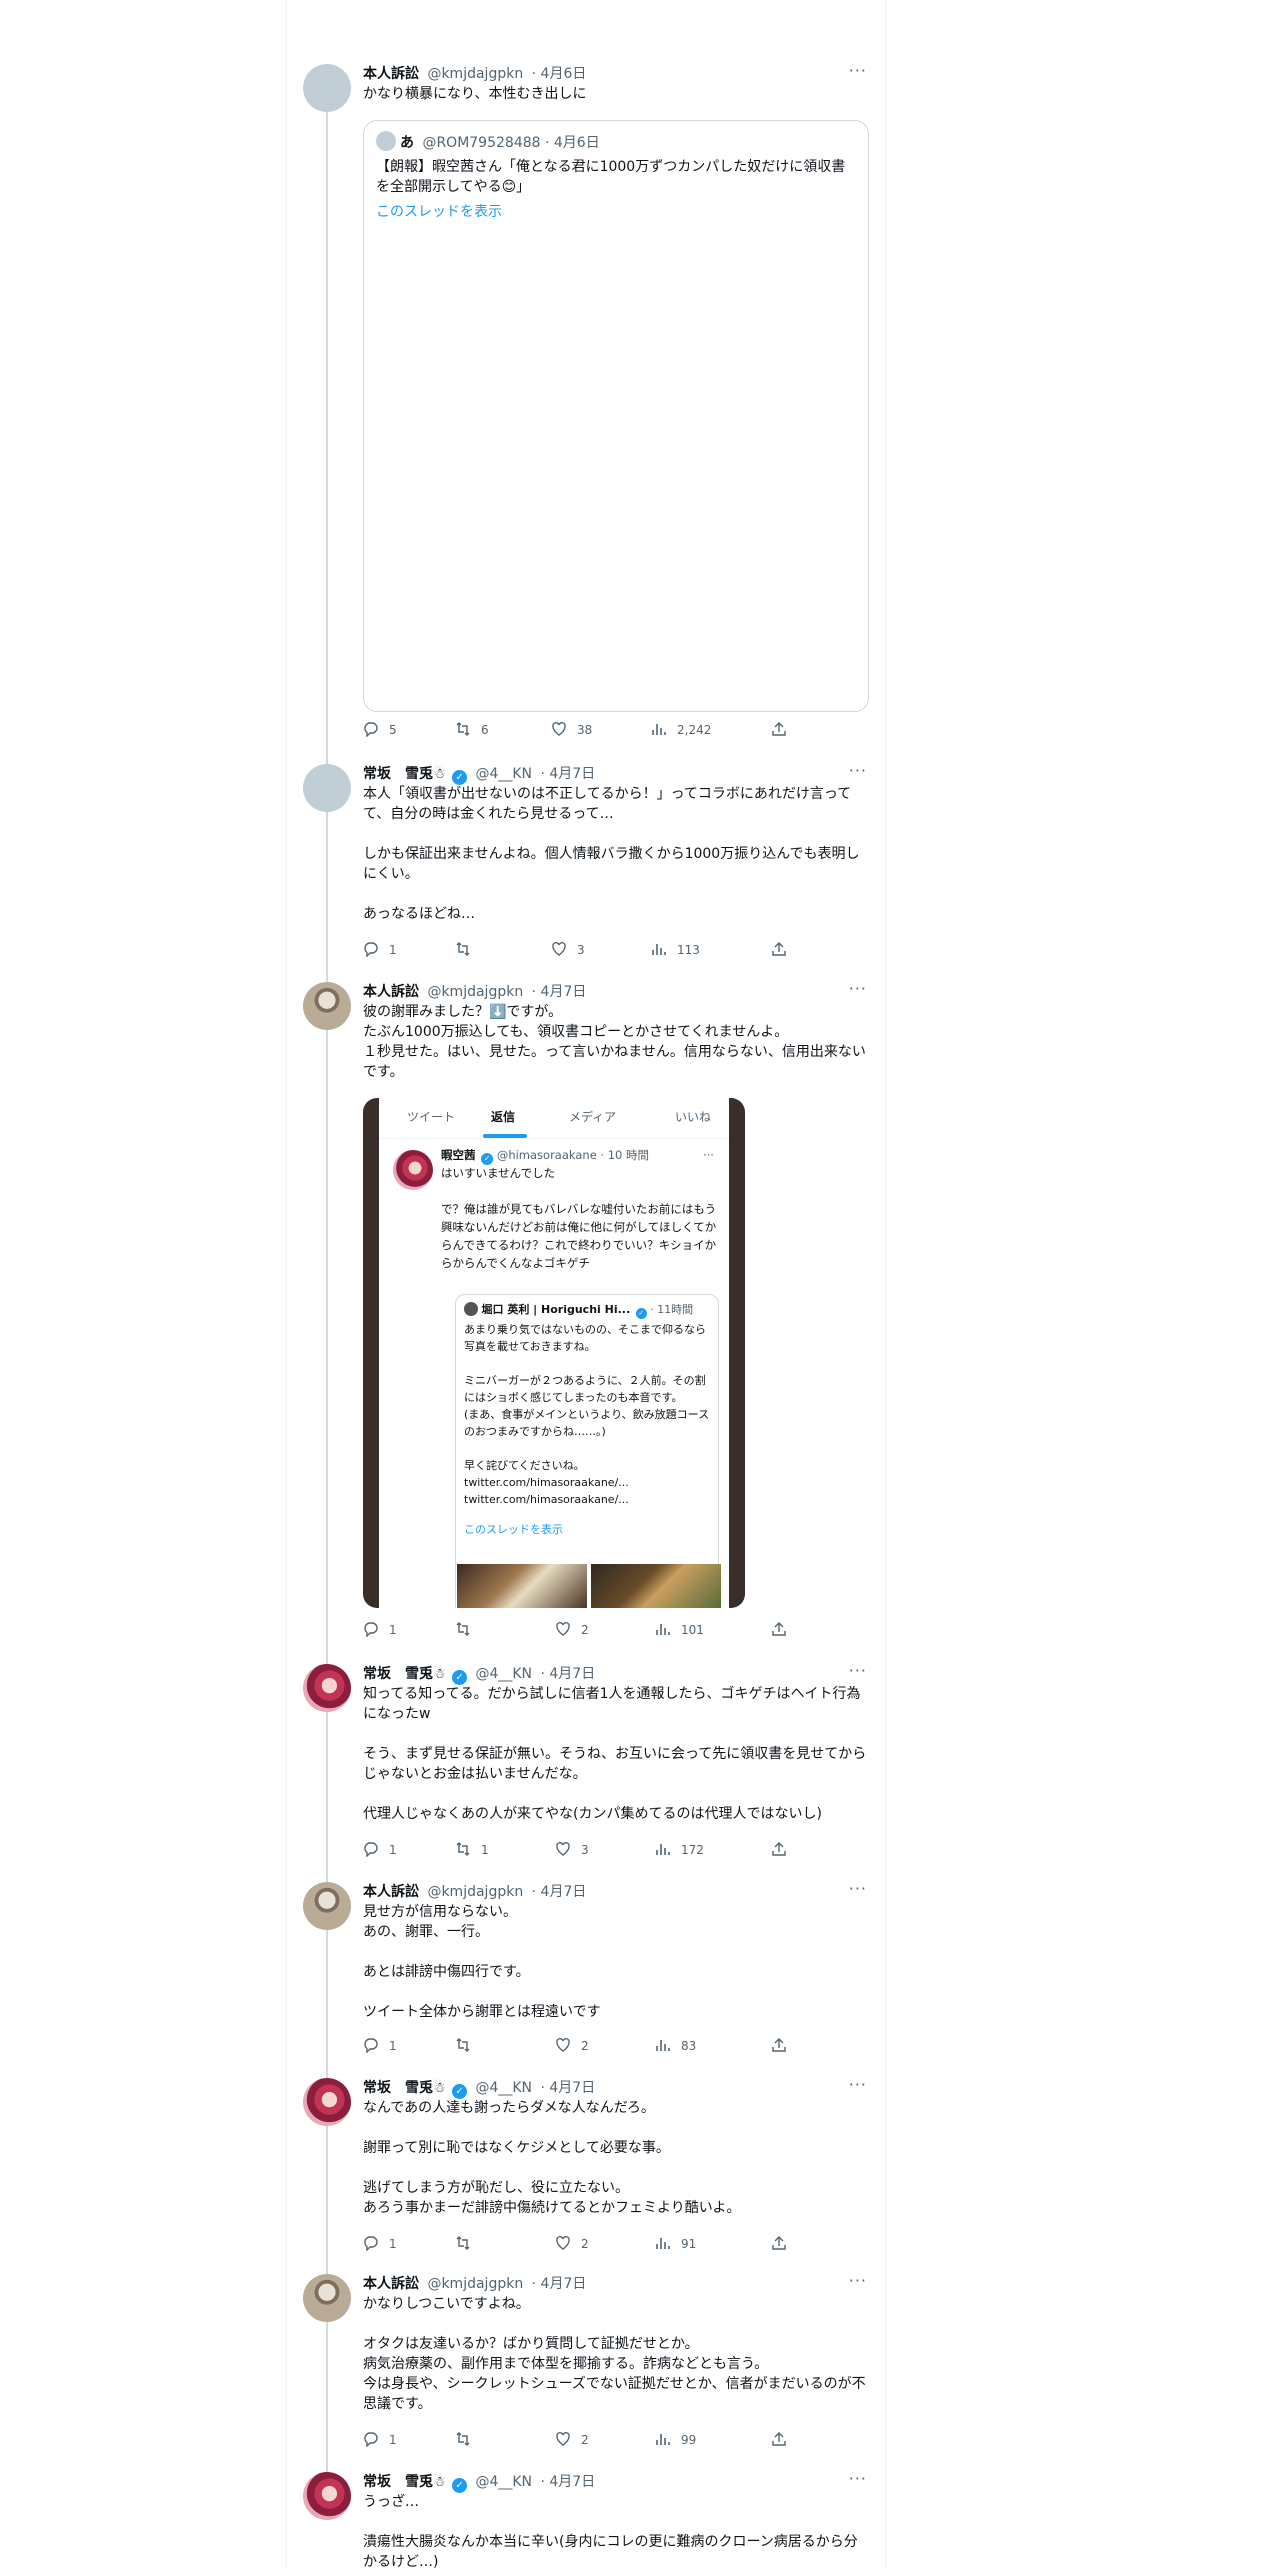 Image resolution: width=1284 pixels, height=2568 pixels. I want to click on like-count: 2, so click(585, 1630).